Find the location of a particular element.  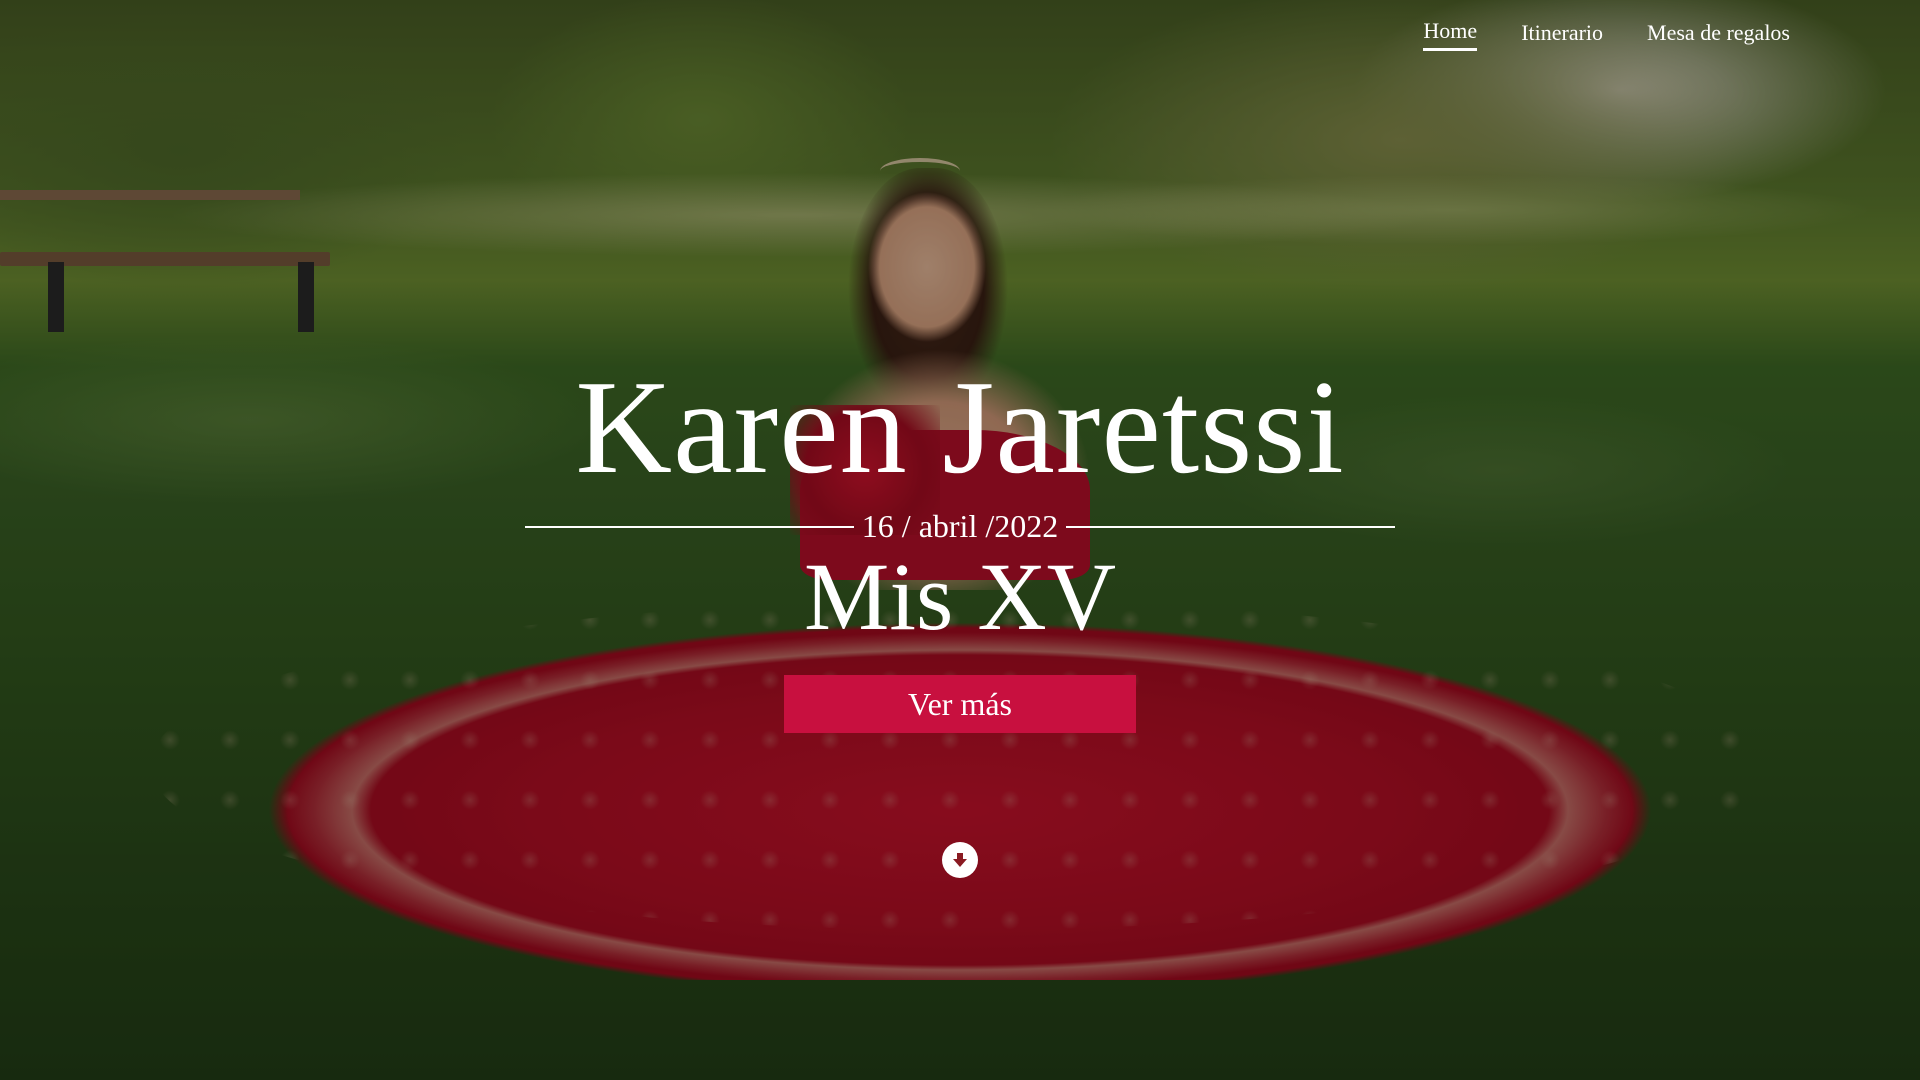

date-divider-right is located at coordinates (1231, 526).